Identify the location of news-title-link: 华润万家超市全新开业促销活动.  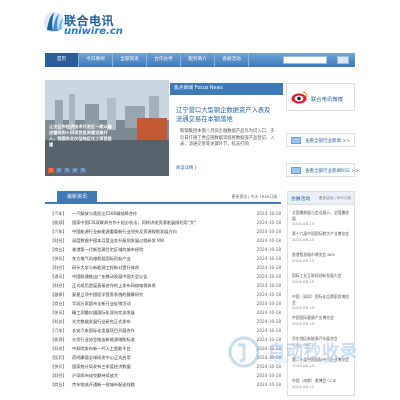
(154, 303).